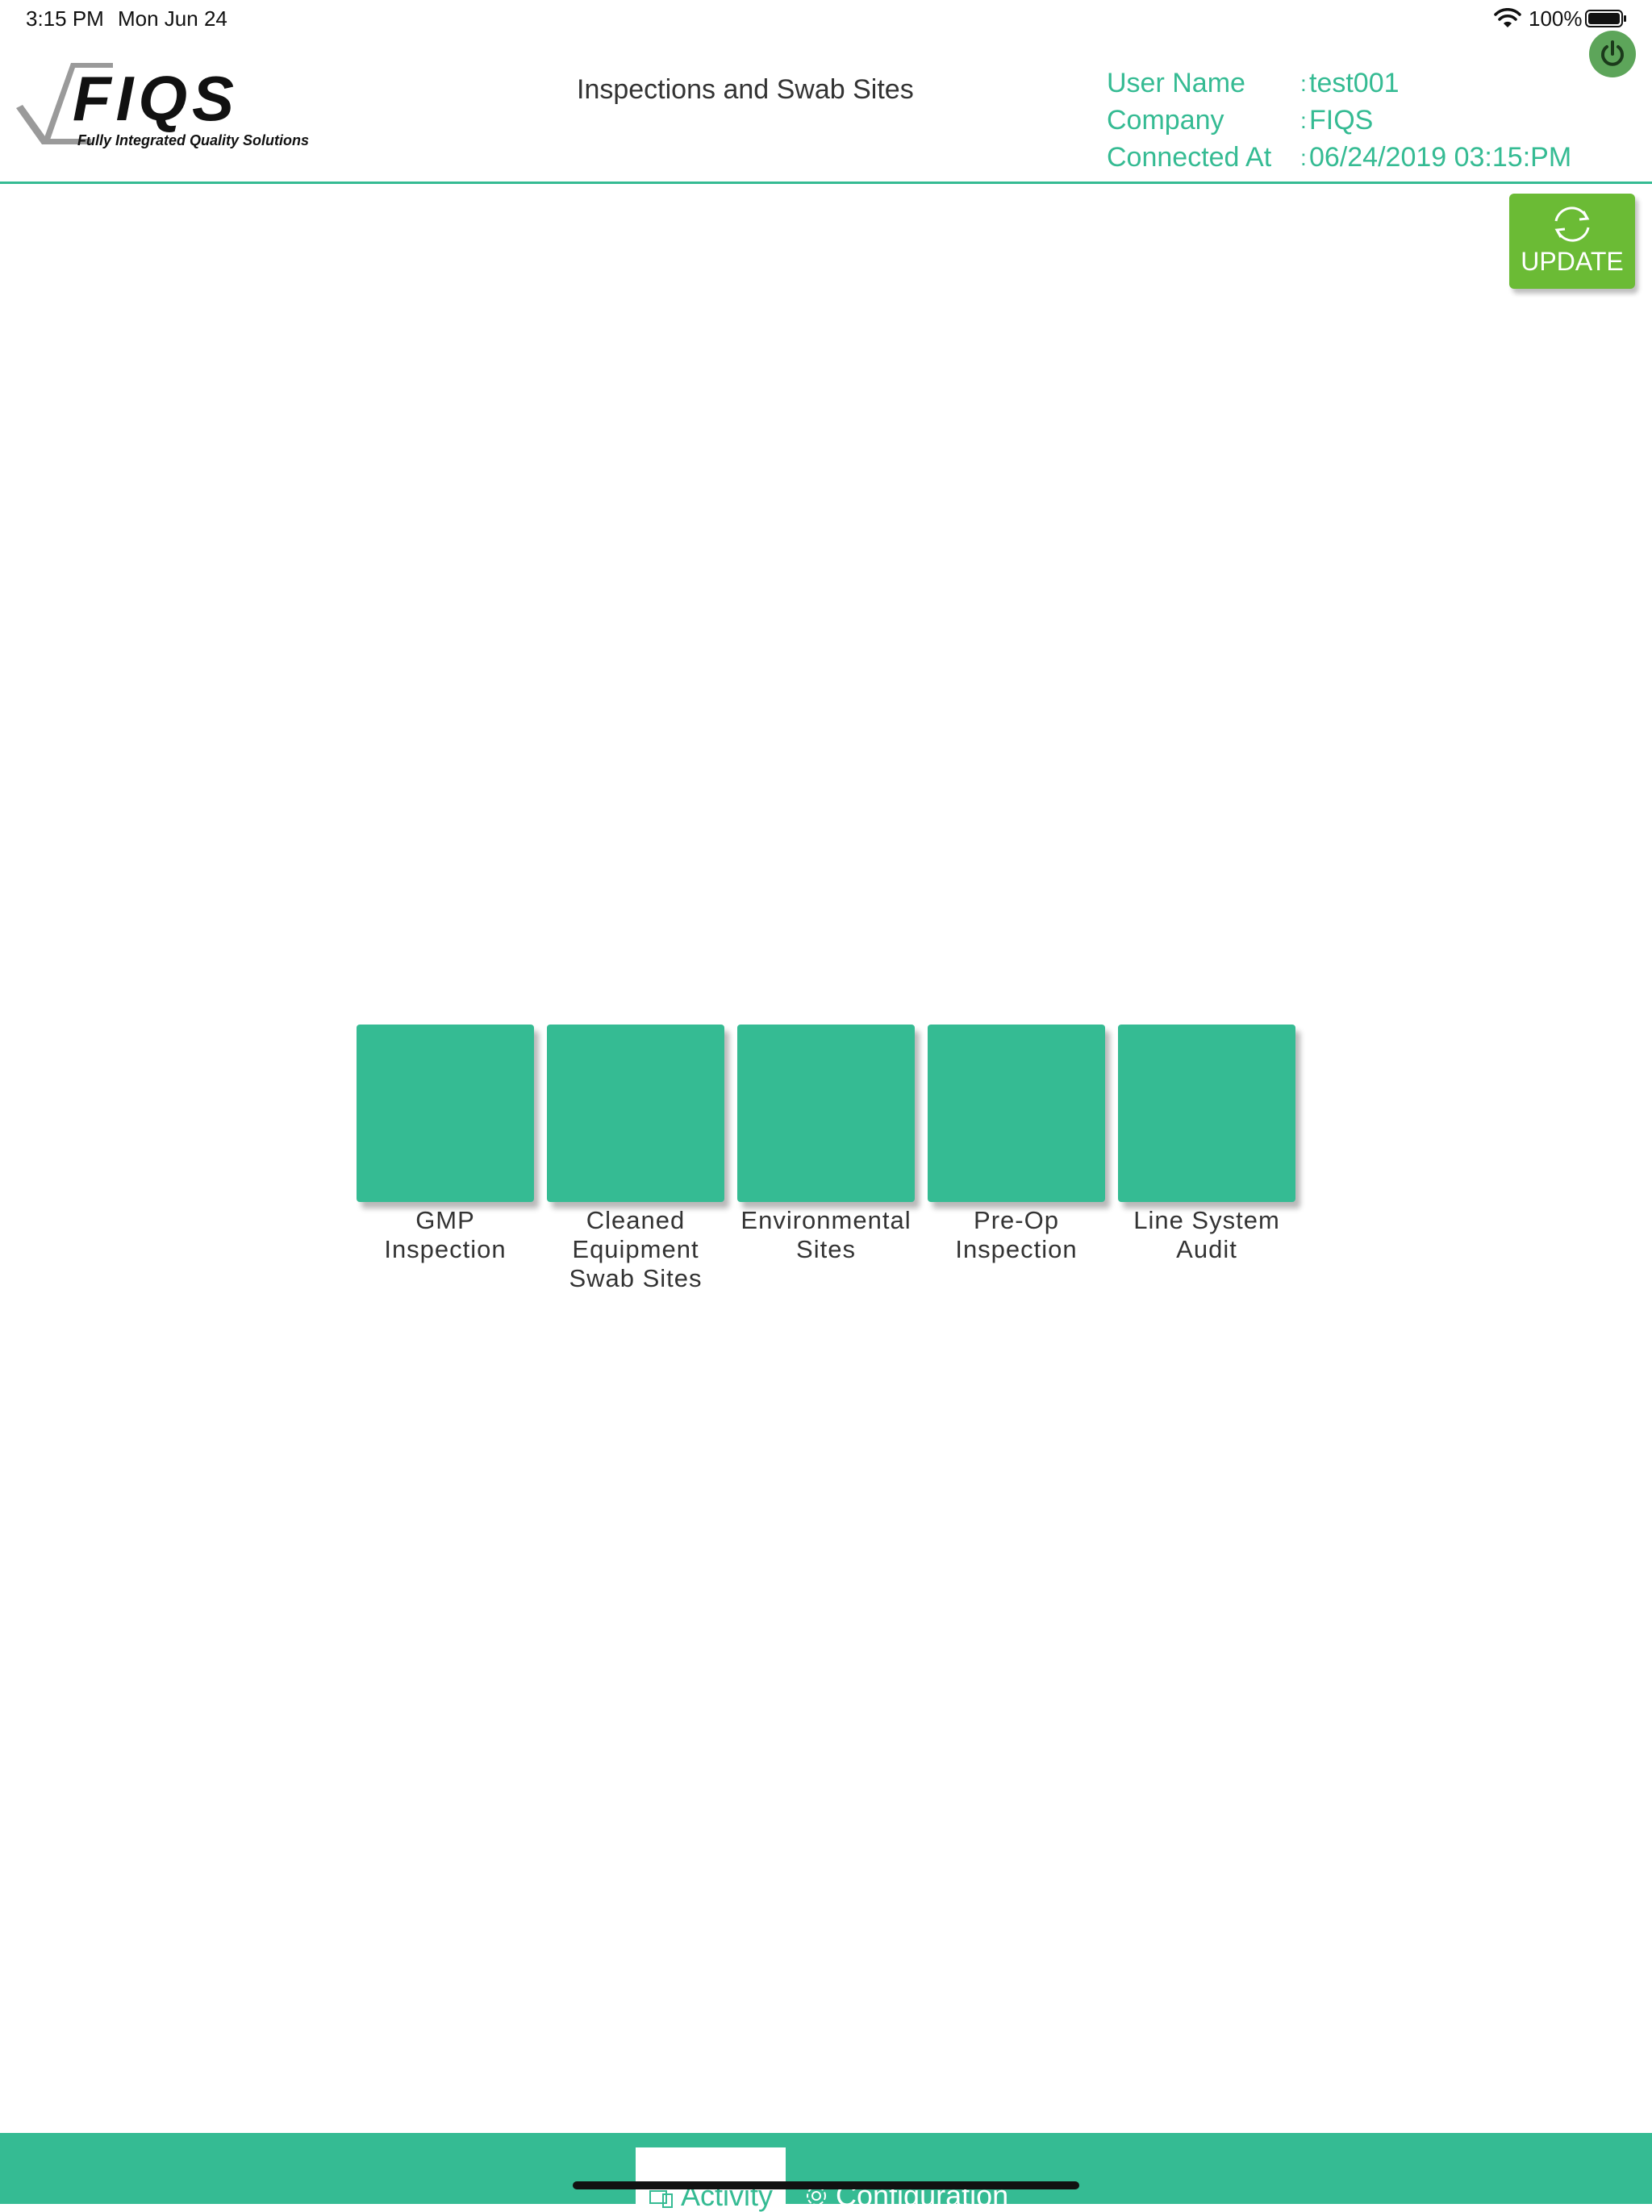  Describe the element at coordinates (1206, 1234) in the screenshot. I see `tile-label-line-system-audit: Line System Audit` at that location.